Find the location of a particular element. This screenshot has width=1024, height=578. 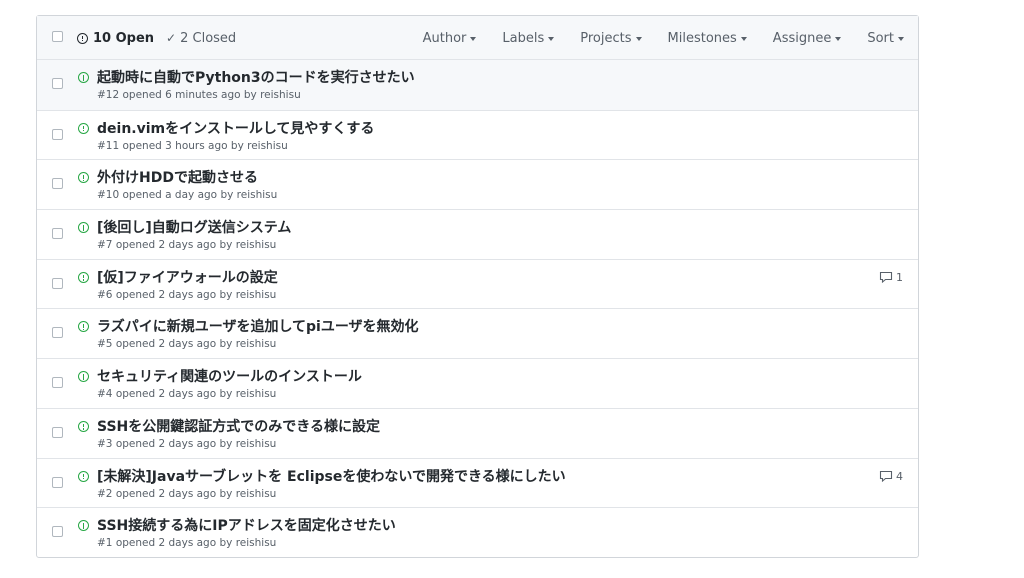

assignee-filter: Assignee is located at coordinates (807, 38).